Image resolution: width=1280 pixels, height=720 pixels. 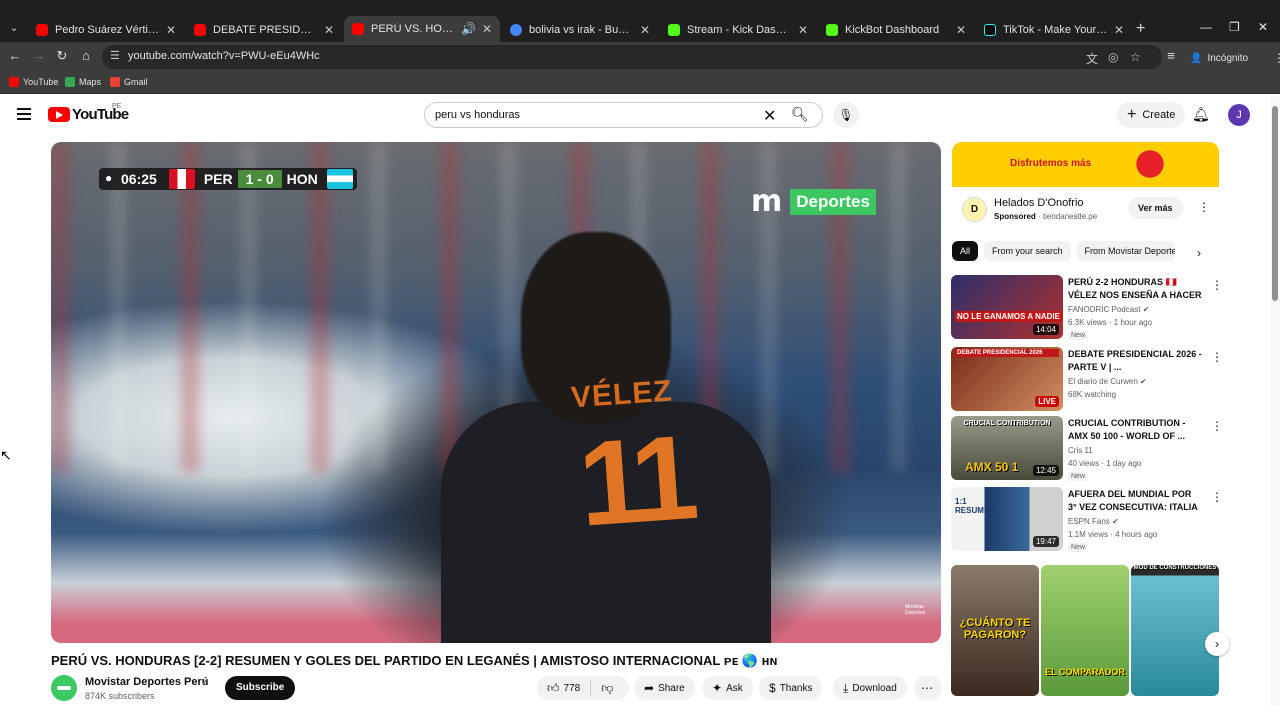 I want to click on minimize-icon: —, so click(x=1206, y=27).